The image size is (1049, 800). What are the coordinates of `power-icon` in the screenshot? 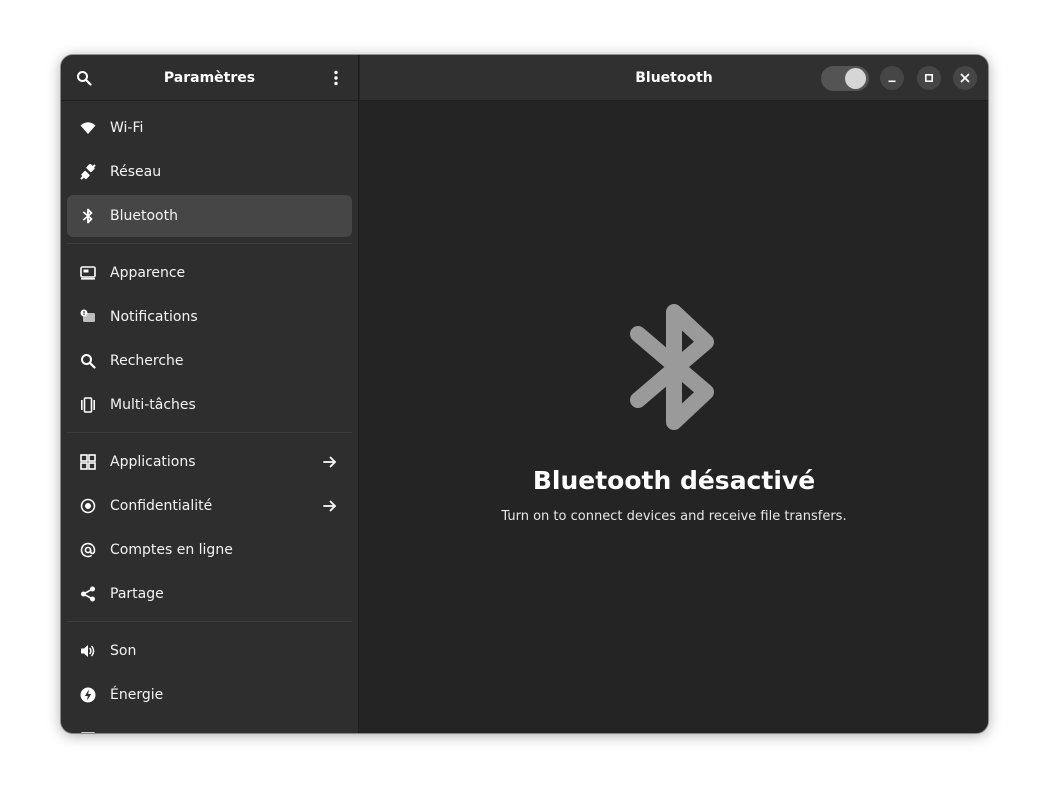 It's located at (88, 695).